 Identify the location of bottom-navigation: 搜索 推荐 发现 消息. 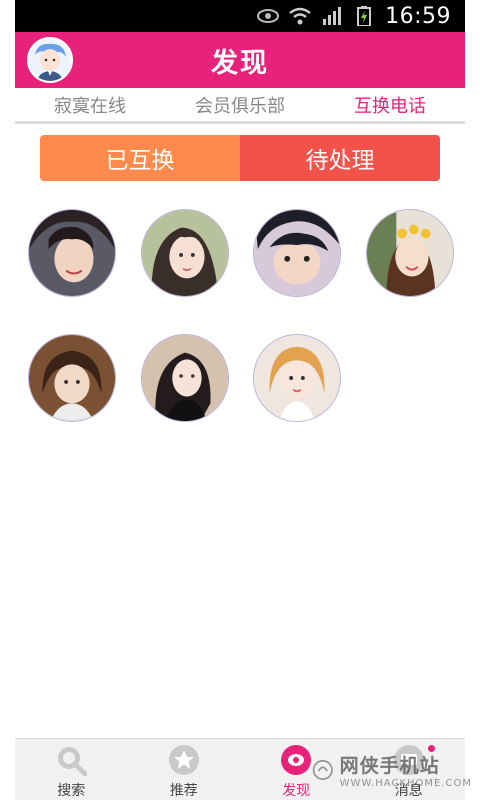
(240, 769).